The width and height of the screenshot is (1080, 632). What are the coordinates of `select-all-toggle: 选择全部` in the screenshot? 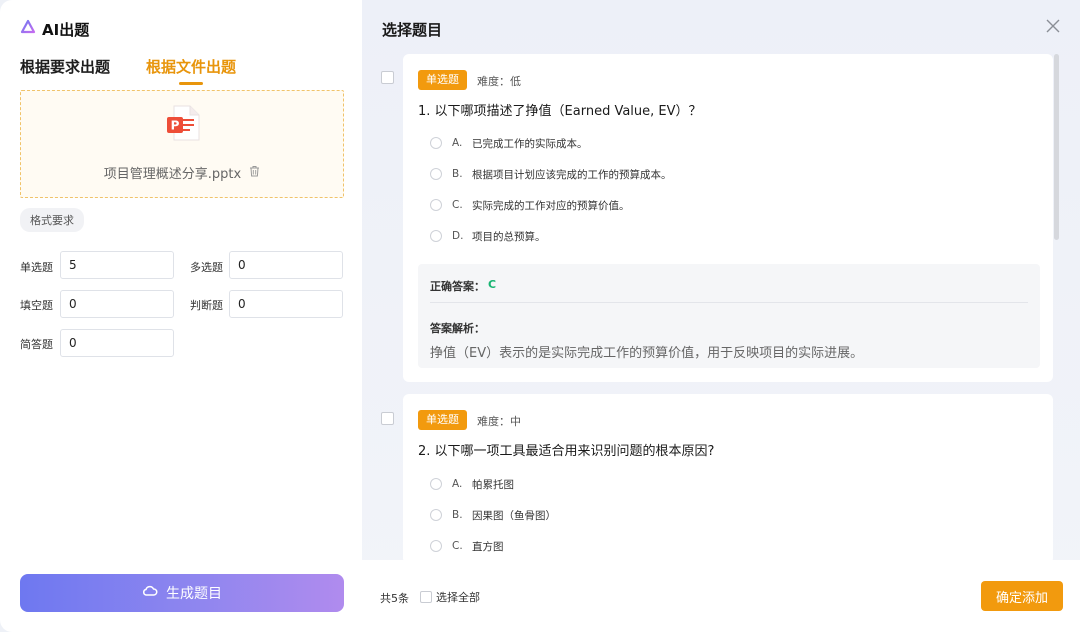 It's located at (450, 597).